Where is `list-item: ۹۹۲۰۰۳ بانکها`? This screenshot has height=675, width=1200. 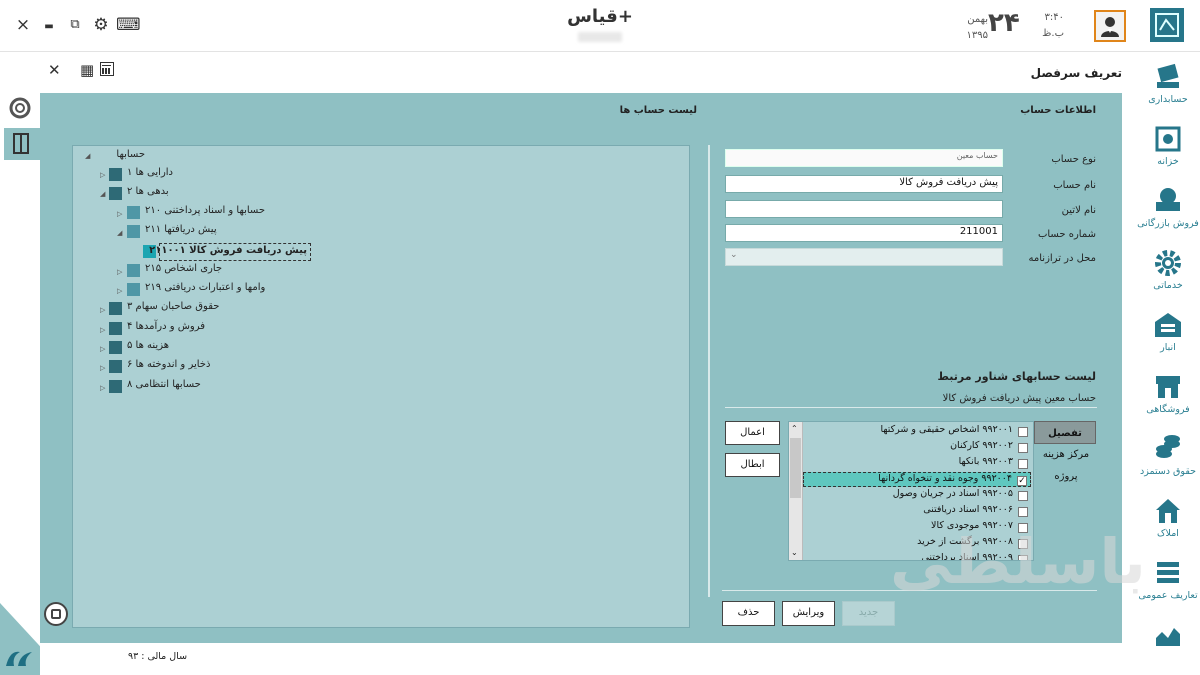
list-item: ۹۹۲۰۰۳ بانکها is located at coordinates (917, 463).